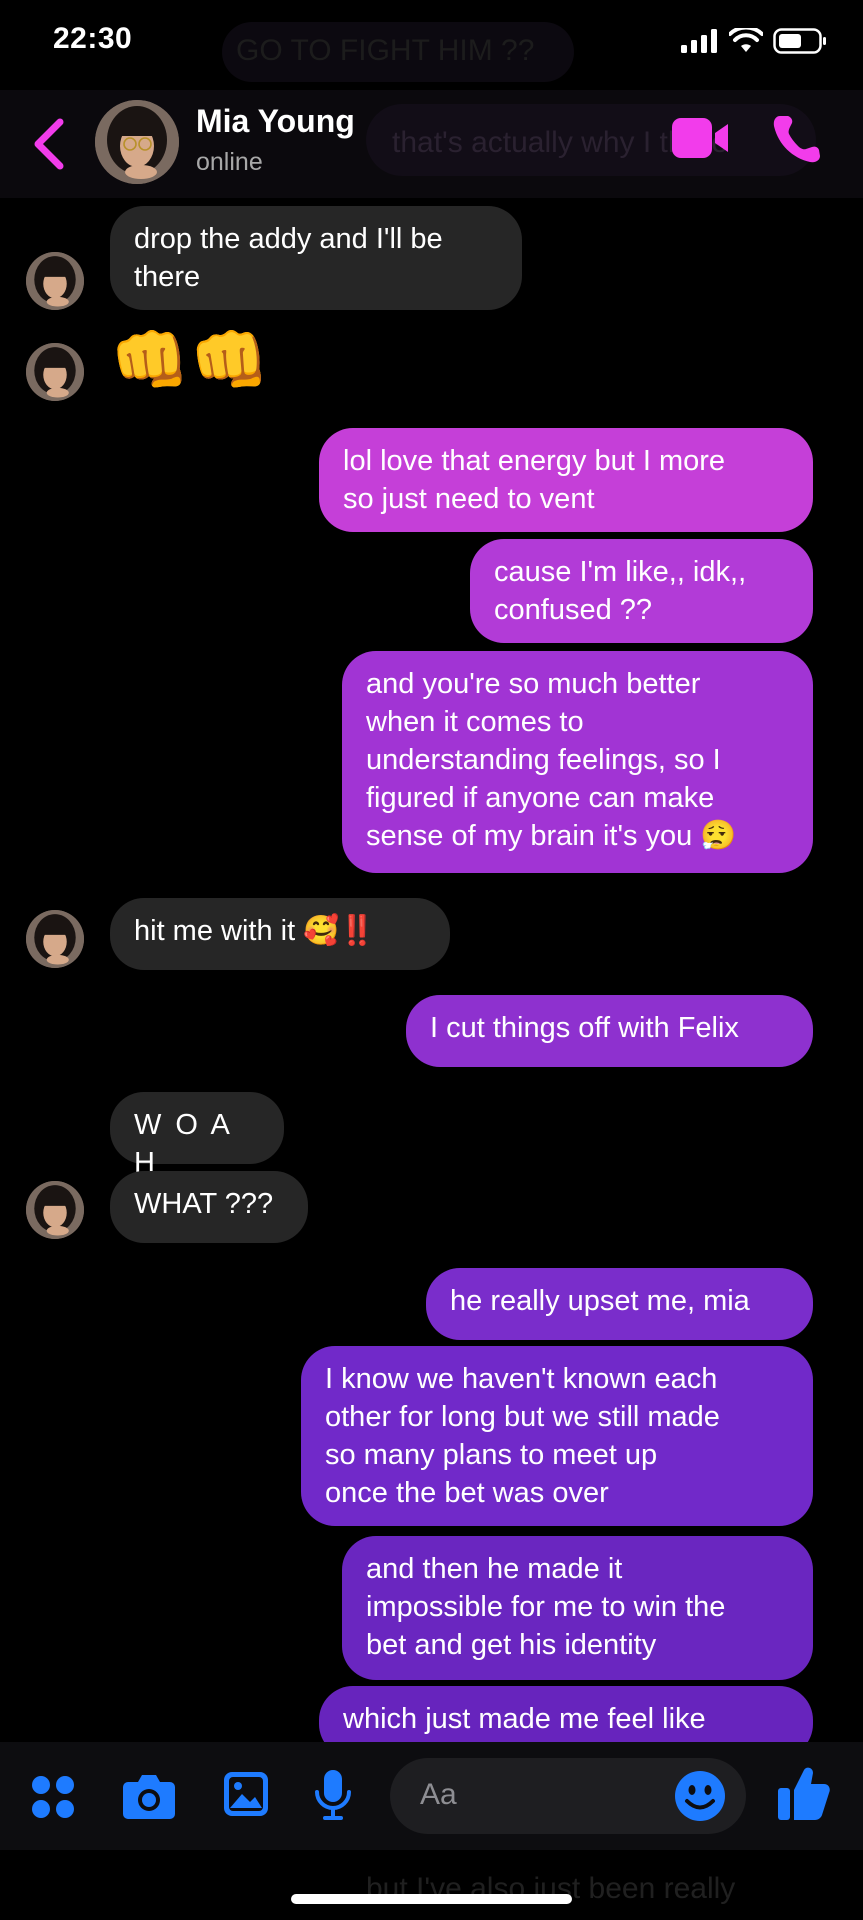 This screenshot has width=863, height=1920. I want to click on status-bar: 22:30, so click(431, 45).